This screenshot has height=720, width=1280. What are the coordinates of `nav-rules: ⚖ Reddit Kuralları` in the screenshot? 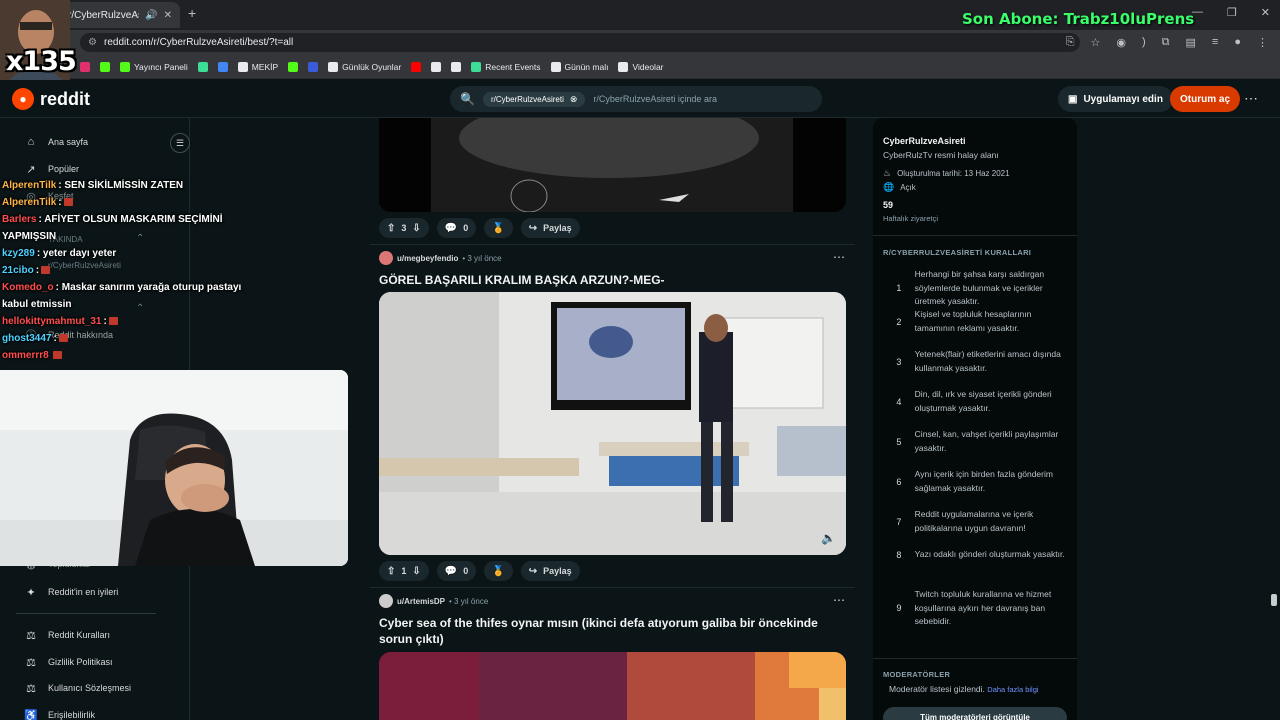 It's located at (67, 635).